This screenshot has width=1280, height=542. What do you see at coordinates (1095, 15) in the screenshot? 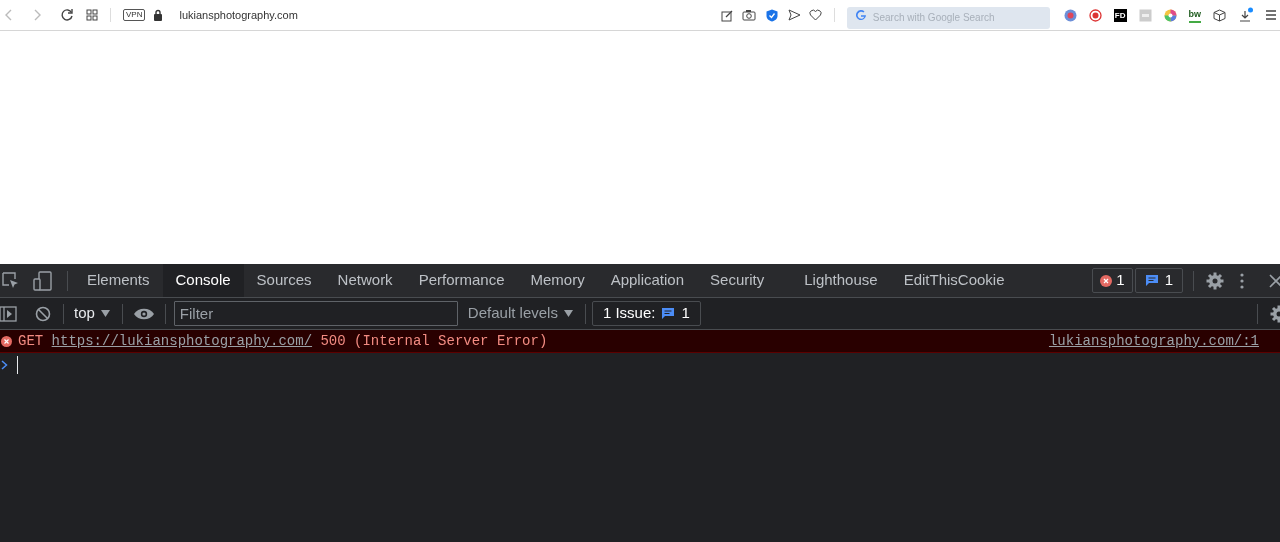
I see `record-icon` at bounding box center [1095, 15].